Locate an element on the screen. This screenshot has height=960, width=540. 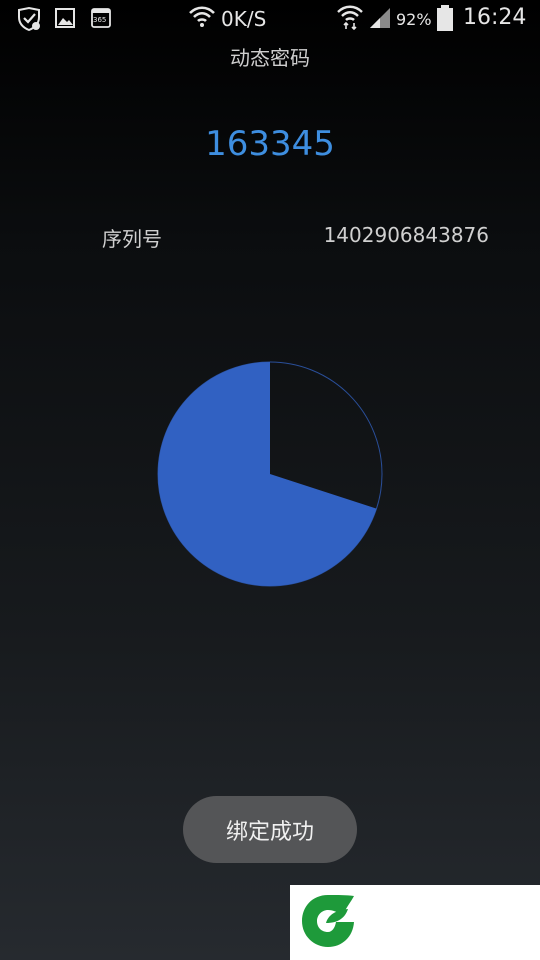
calendar-icon: 365 is located at coordinates (101, 20).